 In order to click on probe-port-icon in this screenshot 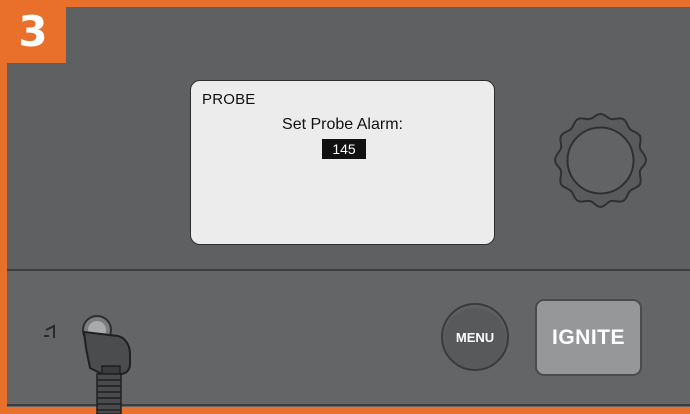, I will do `click(87, 364)`.